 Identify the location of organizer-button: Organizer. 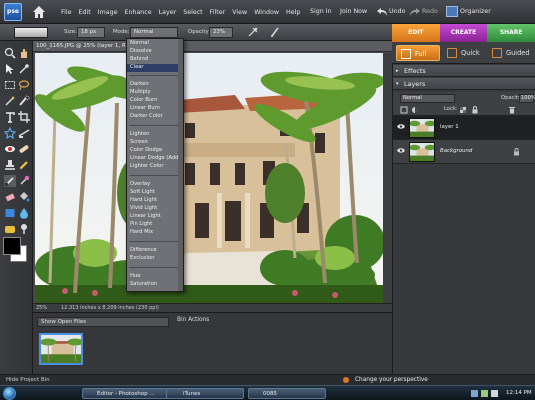
(475, 12).